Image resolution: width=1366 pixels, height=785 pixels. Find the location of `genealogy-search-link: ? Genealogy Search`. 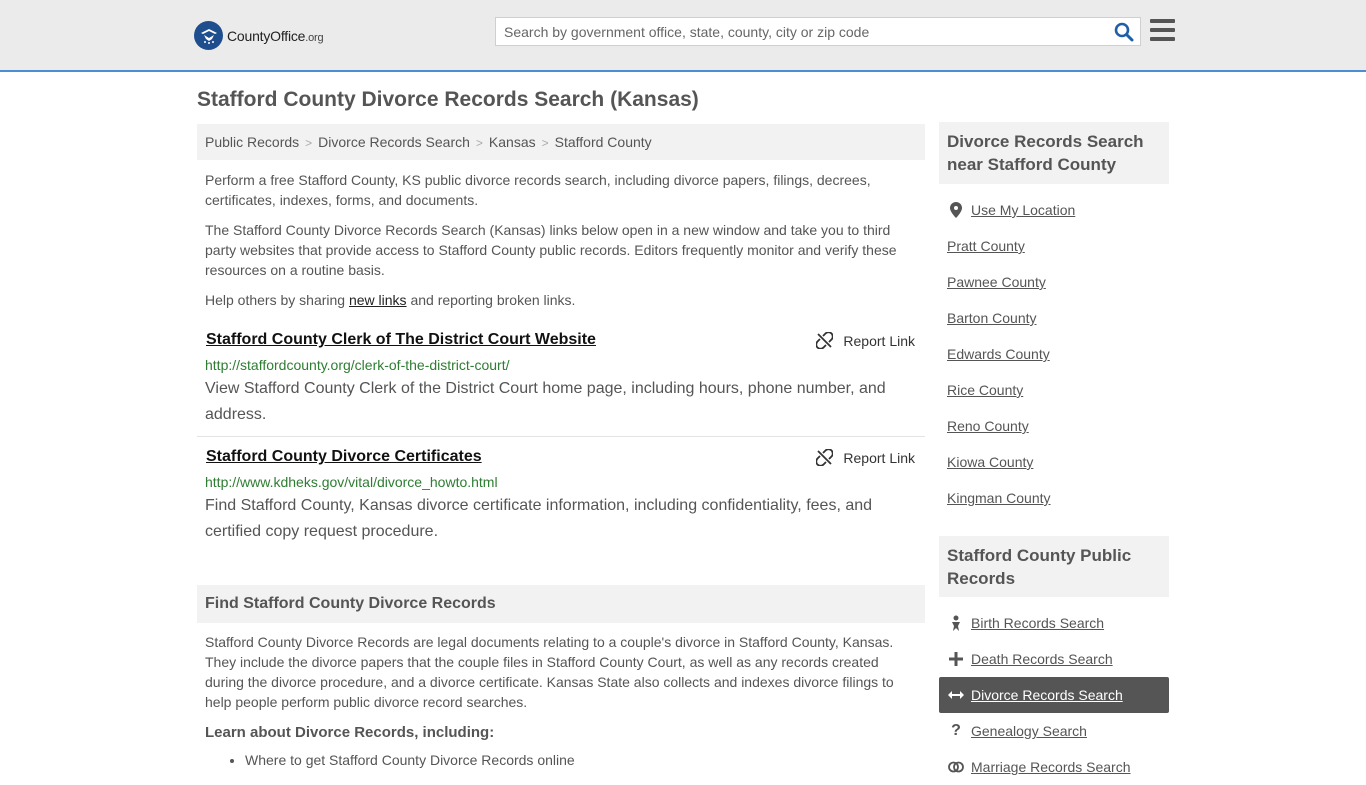

genealogy-search-link: ? Genealogy Search is located at coordinates (1054, 731).